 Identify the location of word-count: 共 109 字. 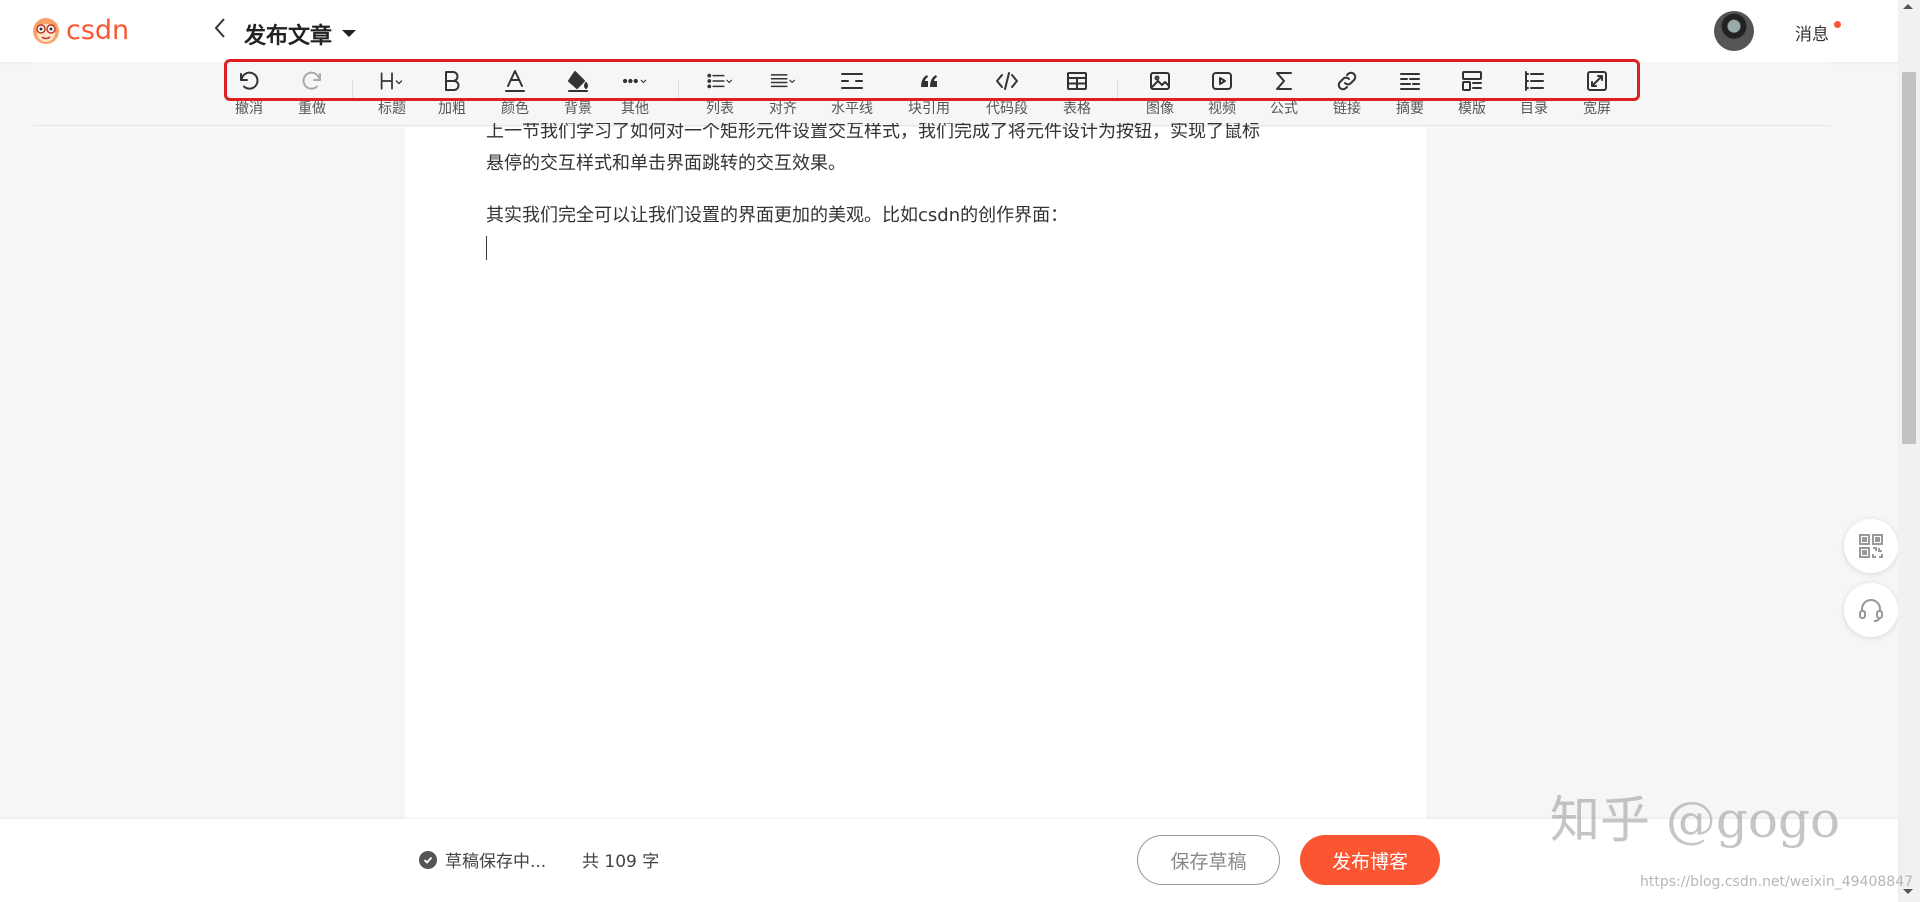
(621, 862).